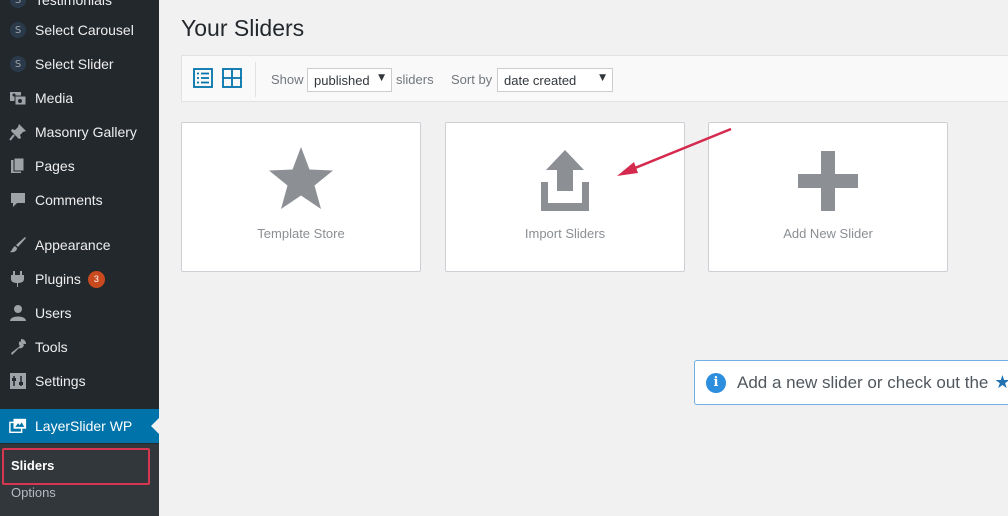 This screenshot has width=1008, height=516. I want to click on page-title: Your Sliders, so click(243, 28).